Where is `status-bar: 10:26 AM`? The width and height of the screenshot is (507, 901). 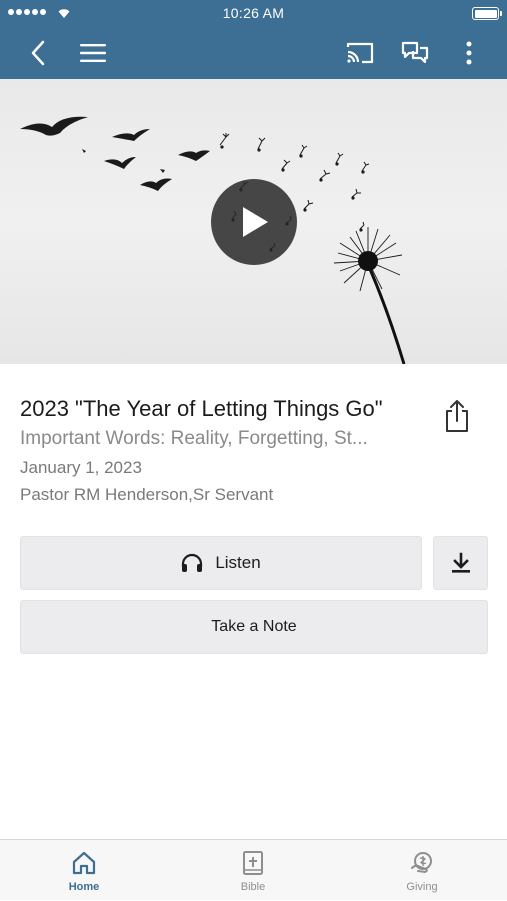
status-bar: 10:26 AM is located at coordinates (253, 13).